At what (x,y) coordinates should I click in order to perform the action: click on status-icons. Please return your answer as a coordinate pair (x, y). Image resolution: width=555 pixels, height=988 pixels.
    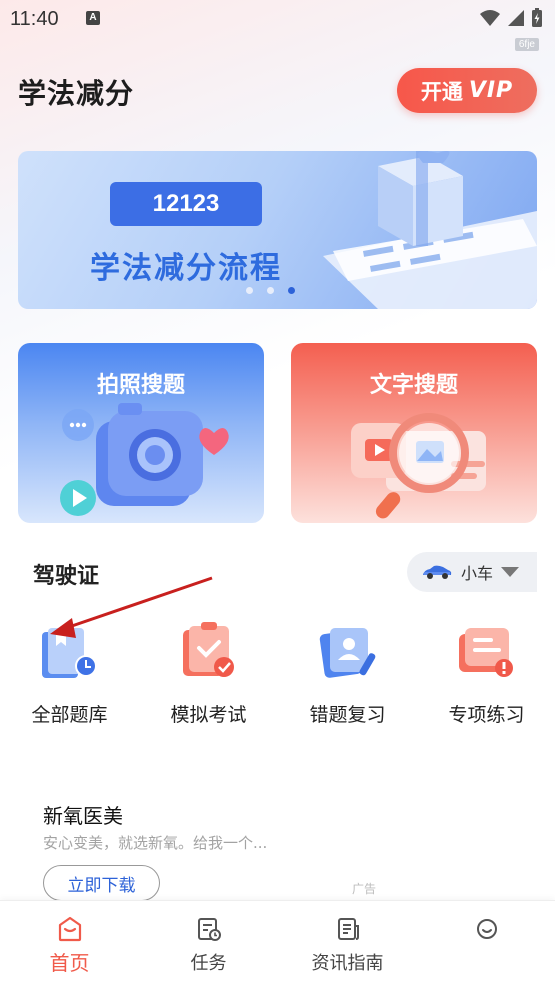
    Looking at the image, I should click on (511, 18).